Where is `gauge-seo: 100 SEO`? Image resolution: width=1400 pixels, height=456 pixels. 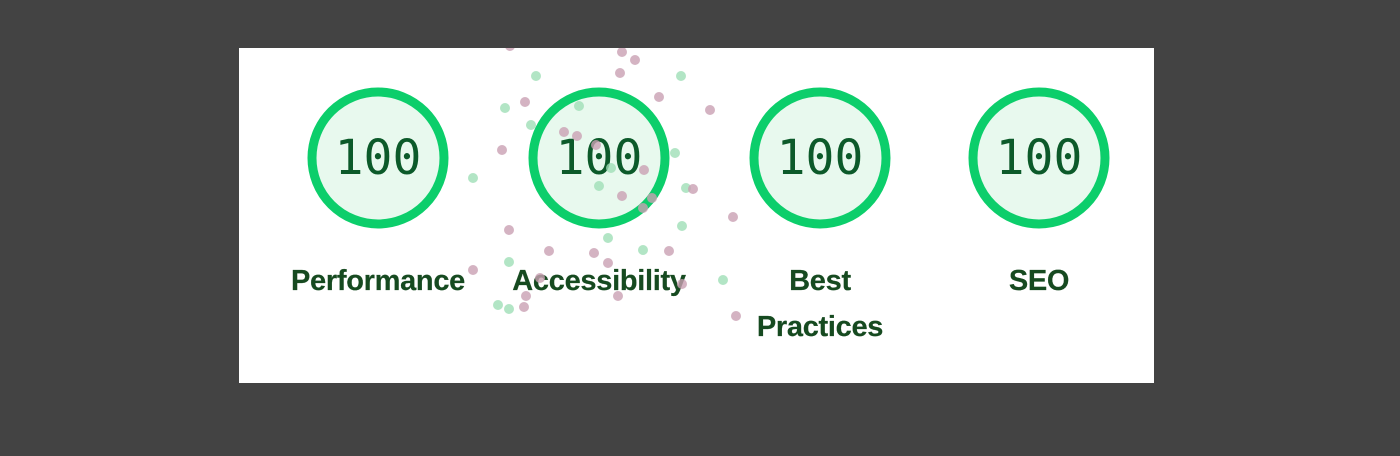 gauge-seo: 100 SEO is located at coordinates (1039, 195).